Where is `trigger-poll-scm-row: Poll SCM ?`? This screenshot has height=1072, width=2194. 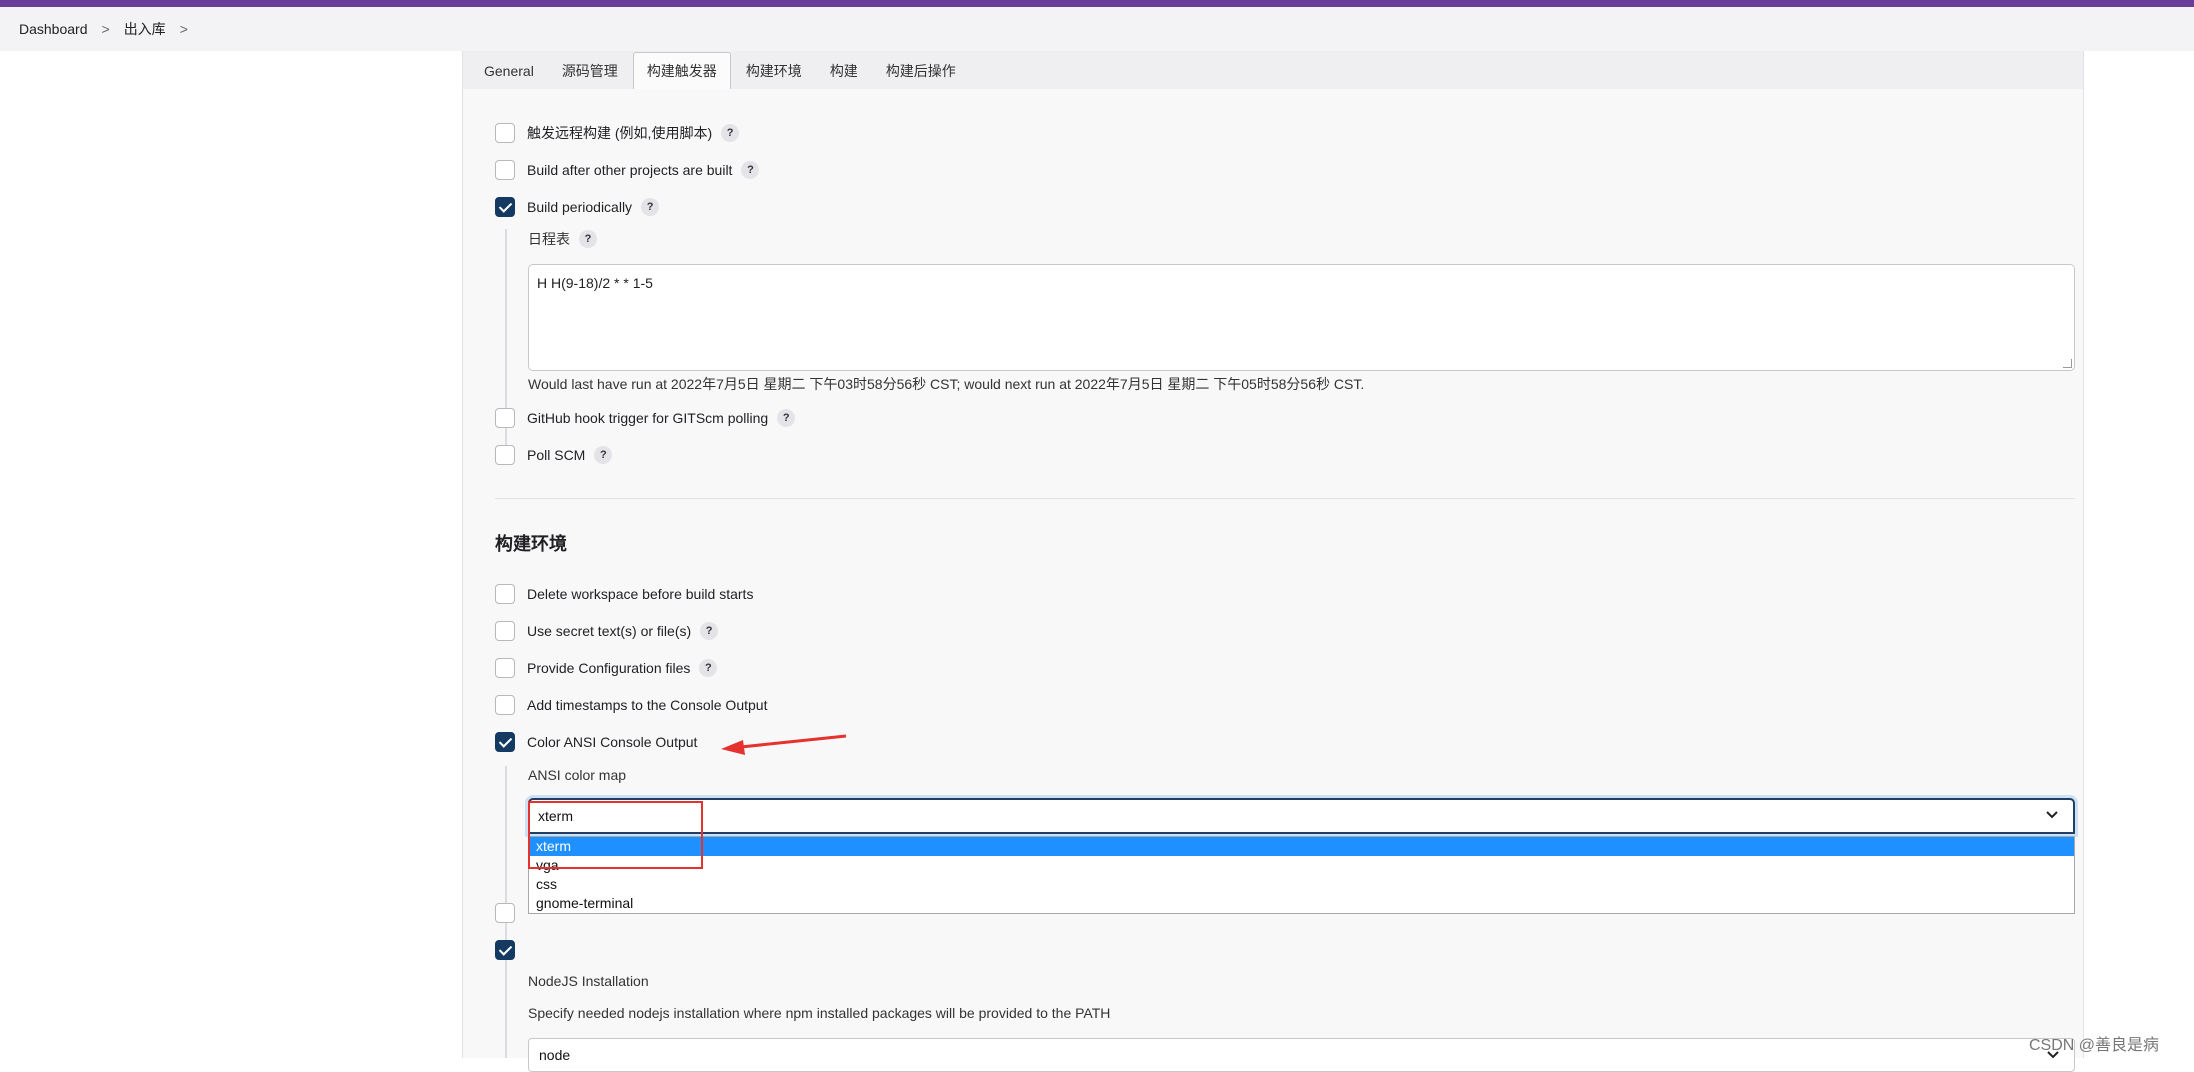
trigger-poll-scm-row: Poll SCM ? is located at coordinates (554, 455).